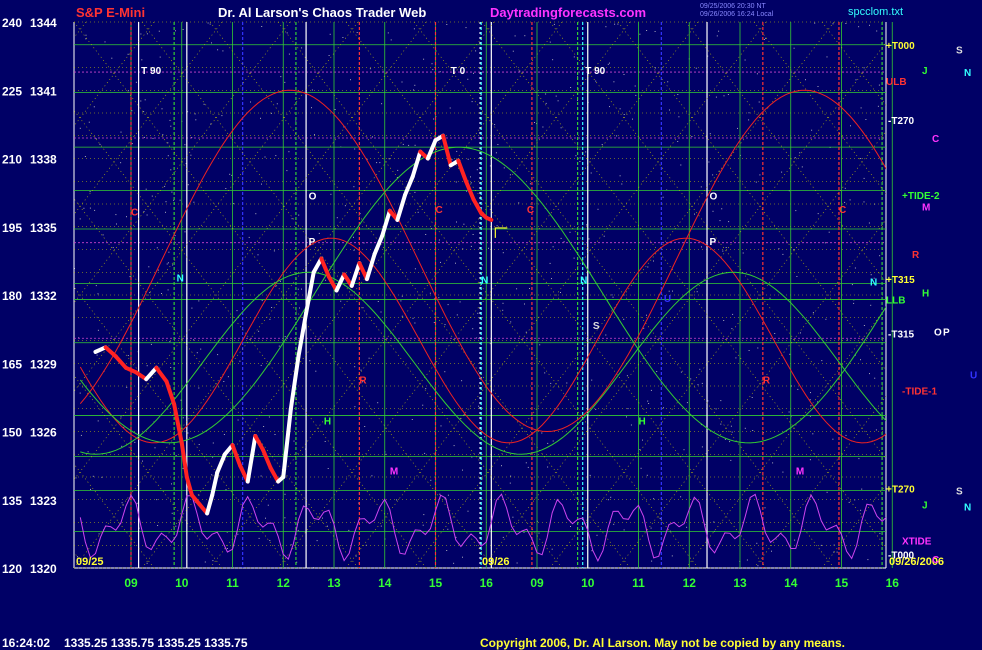  What do you see at coordinates (842, 210) in the screenshot?
I see `planet-marker: C` at bounding box center [842, 210].